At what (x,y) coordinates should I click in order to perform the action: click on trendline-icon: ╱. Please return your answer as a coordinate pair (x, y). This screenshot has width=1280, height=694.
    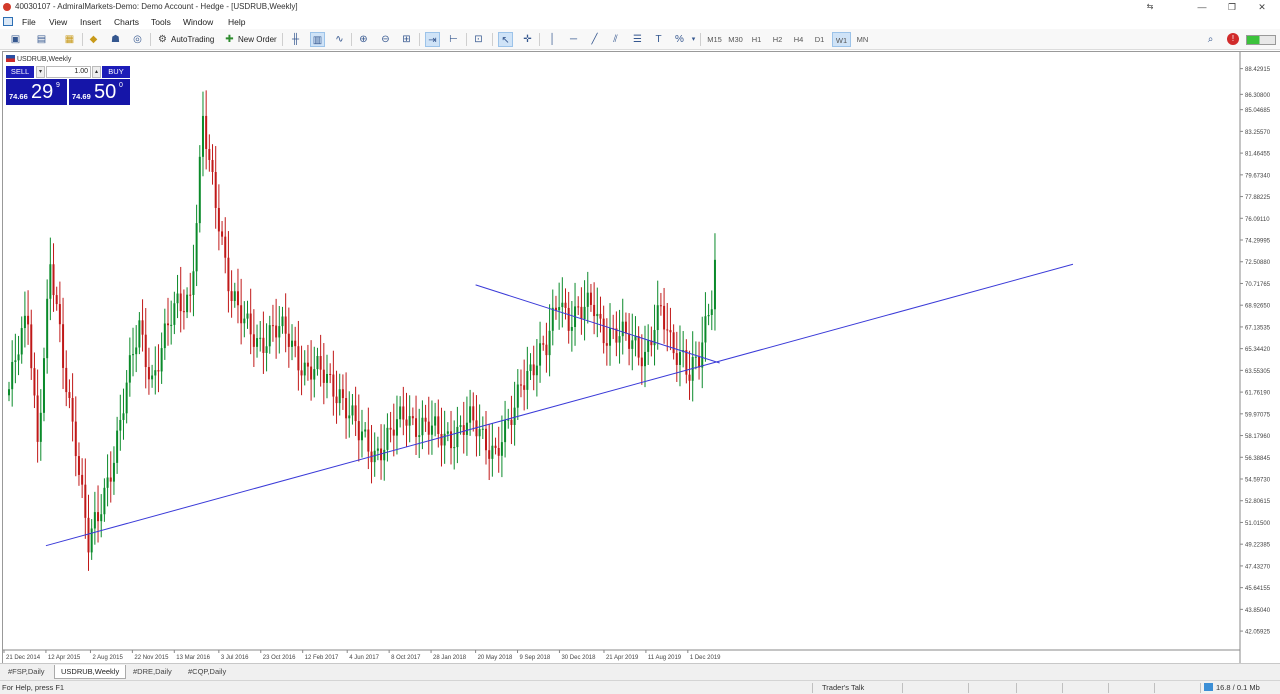
    Looking at the image, I should click on (594, 39).